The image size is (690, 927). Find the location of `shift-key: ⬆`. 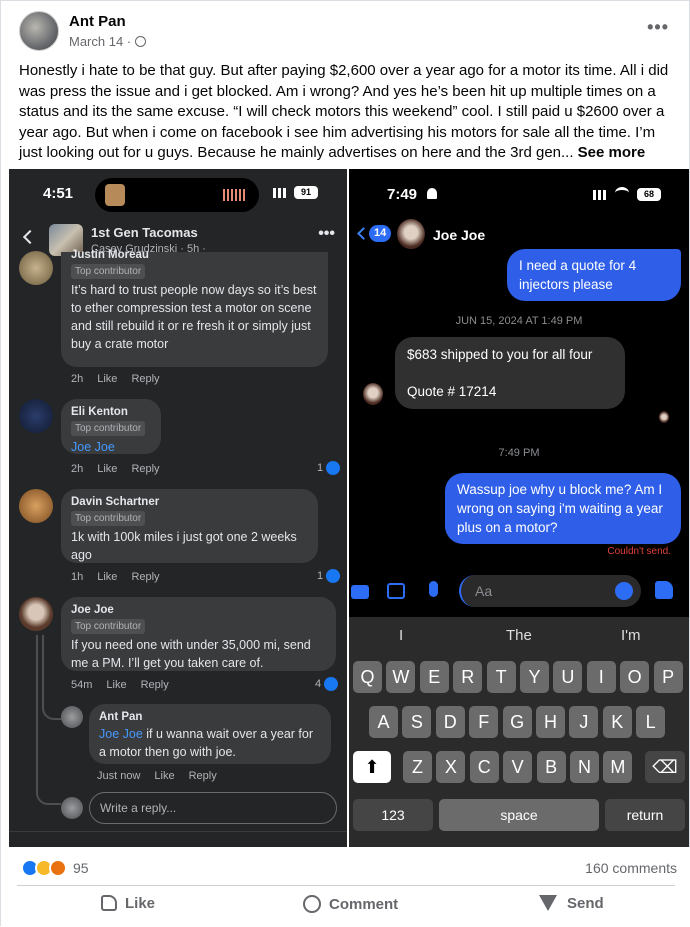

shift-key: ⬆ is located at coordinates (372, 767).